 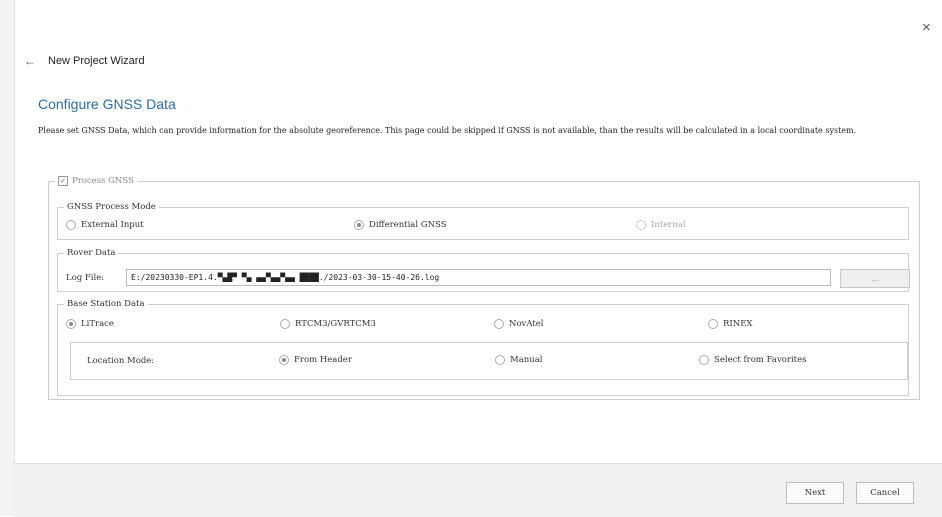 I want to click on left-panel-edge, so click(x=7, y=258).